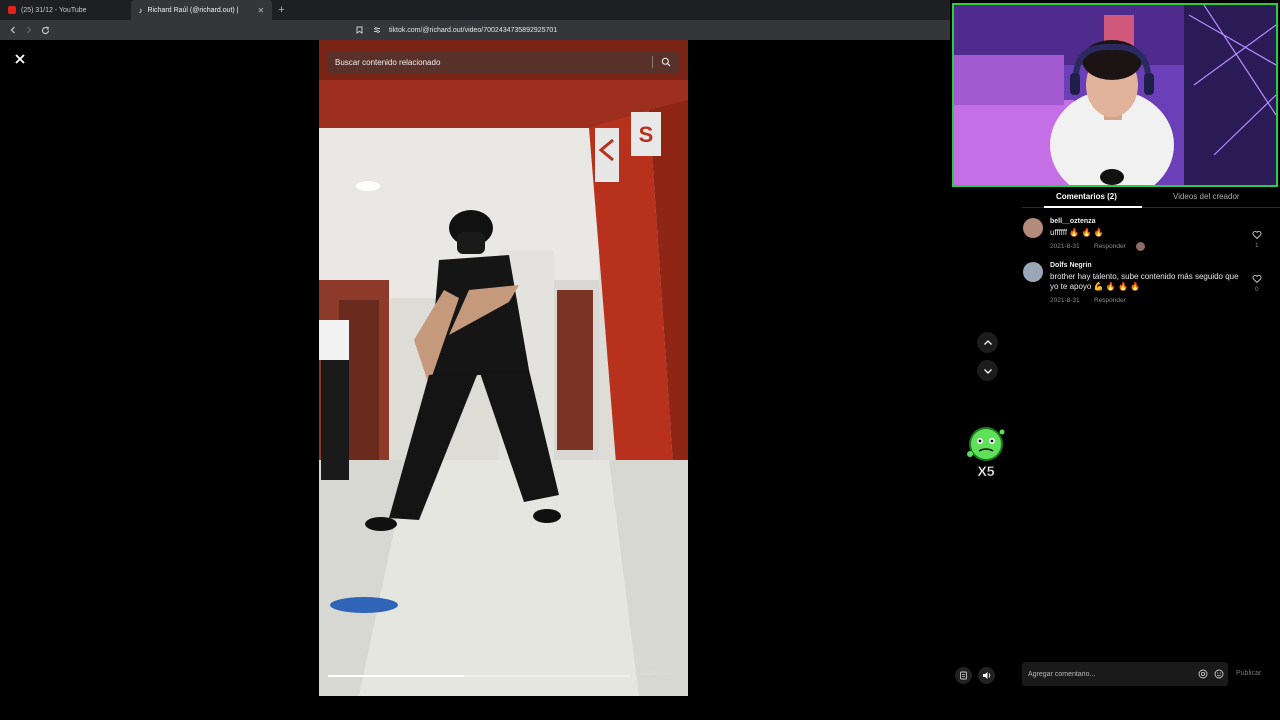 The image size is (1280, 720). What do you see at coordinates (281, 10) in the screenshot?
I see `new-tab-button: +` at bounding box center [281, 10].